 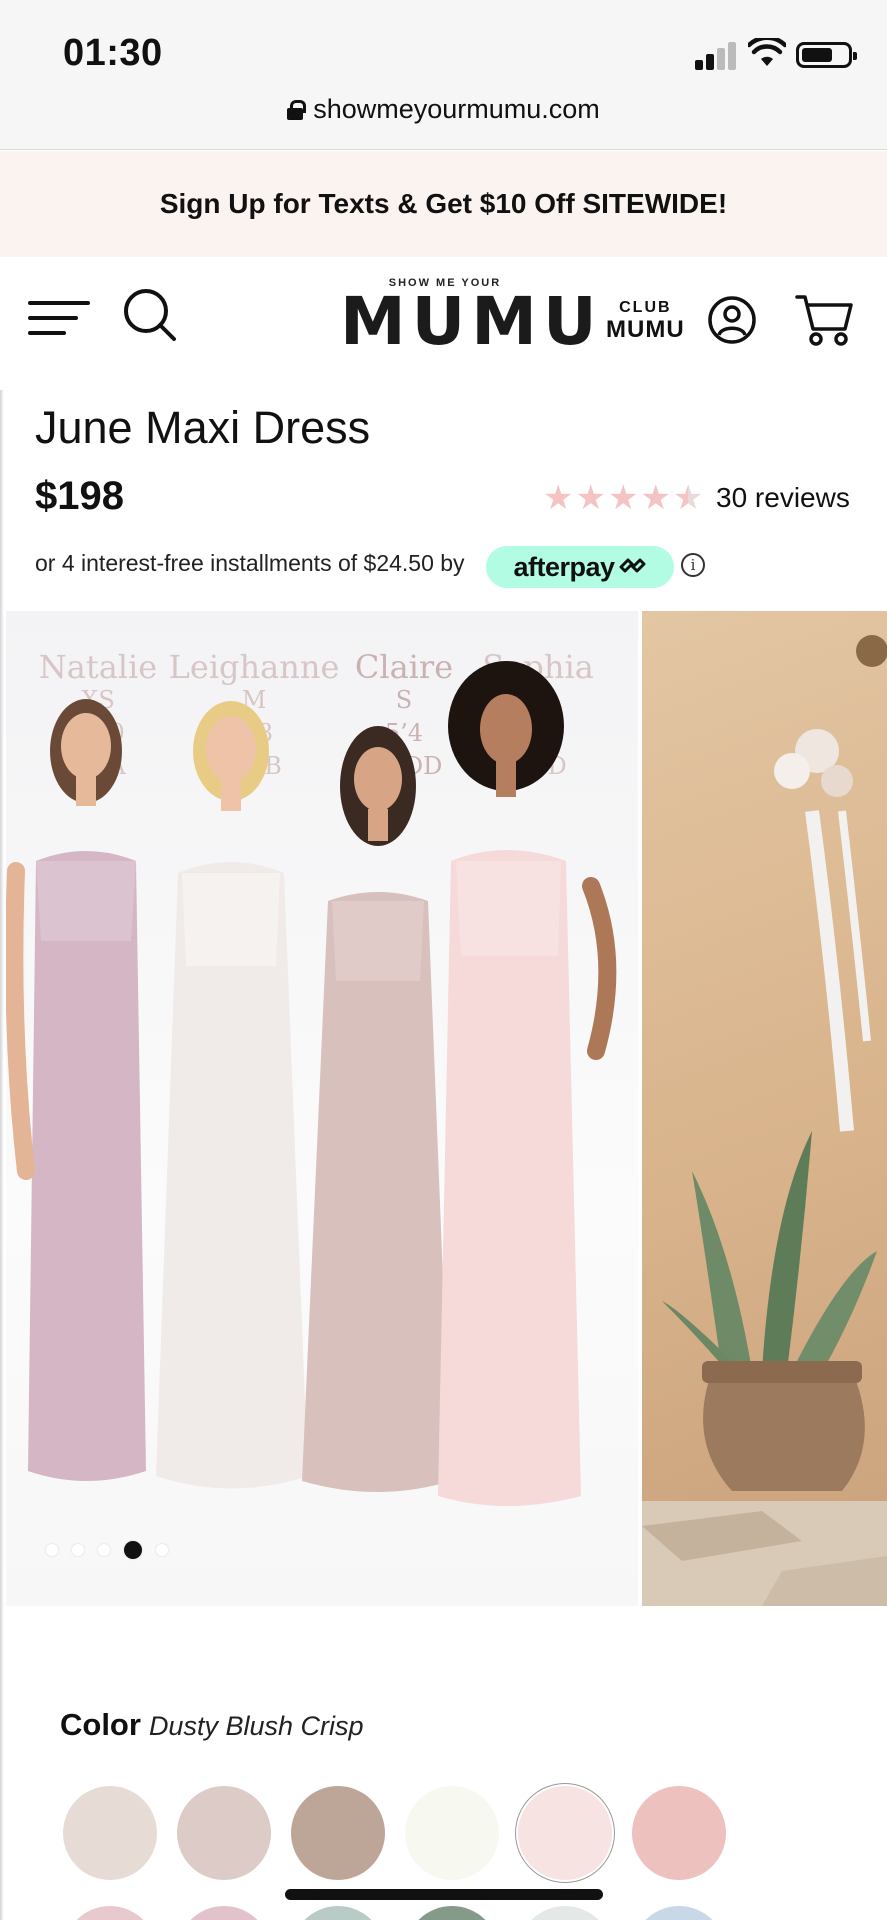 I want to click on afterpay-logo-icon, so click(x=632, y=565).